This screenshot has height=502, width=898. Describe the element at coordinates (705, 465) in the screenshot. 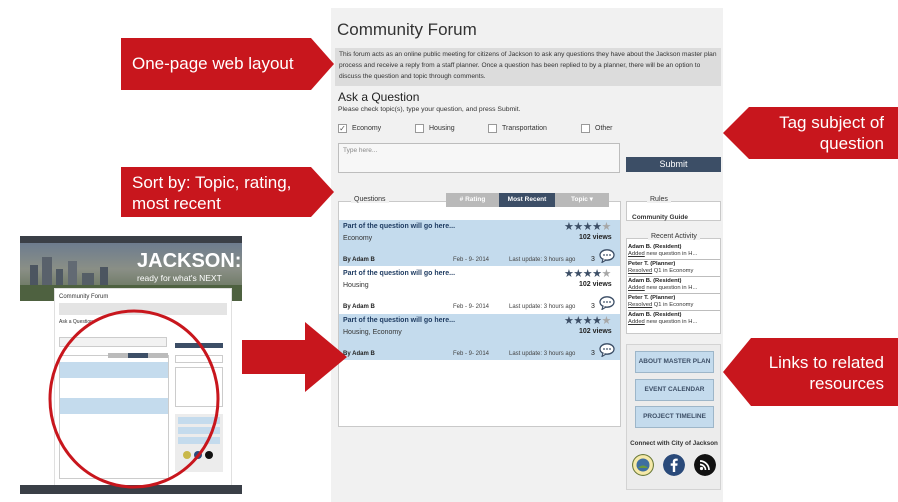

I see `rss-icon` at that location.